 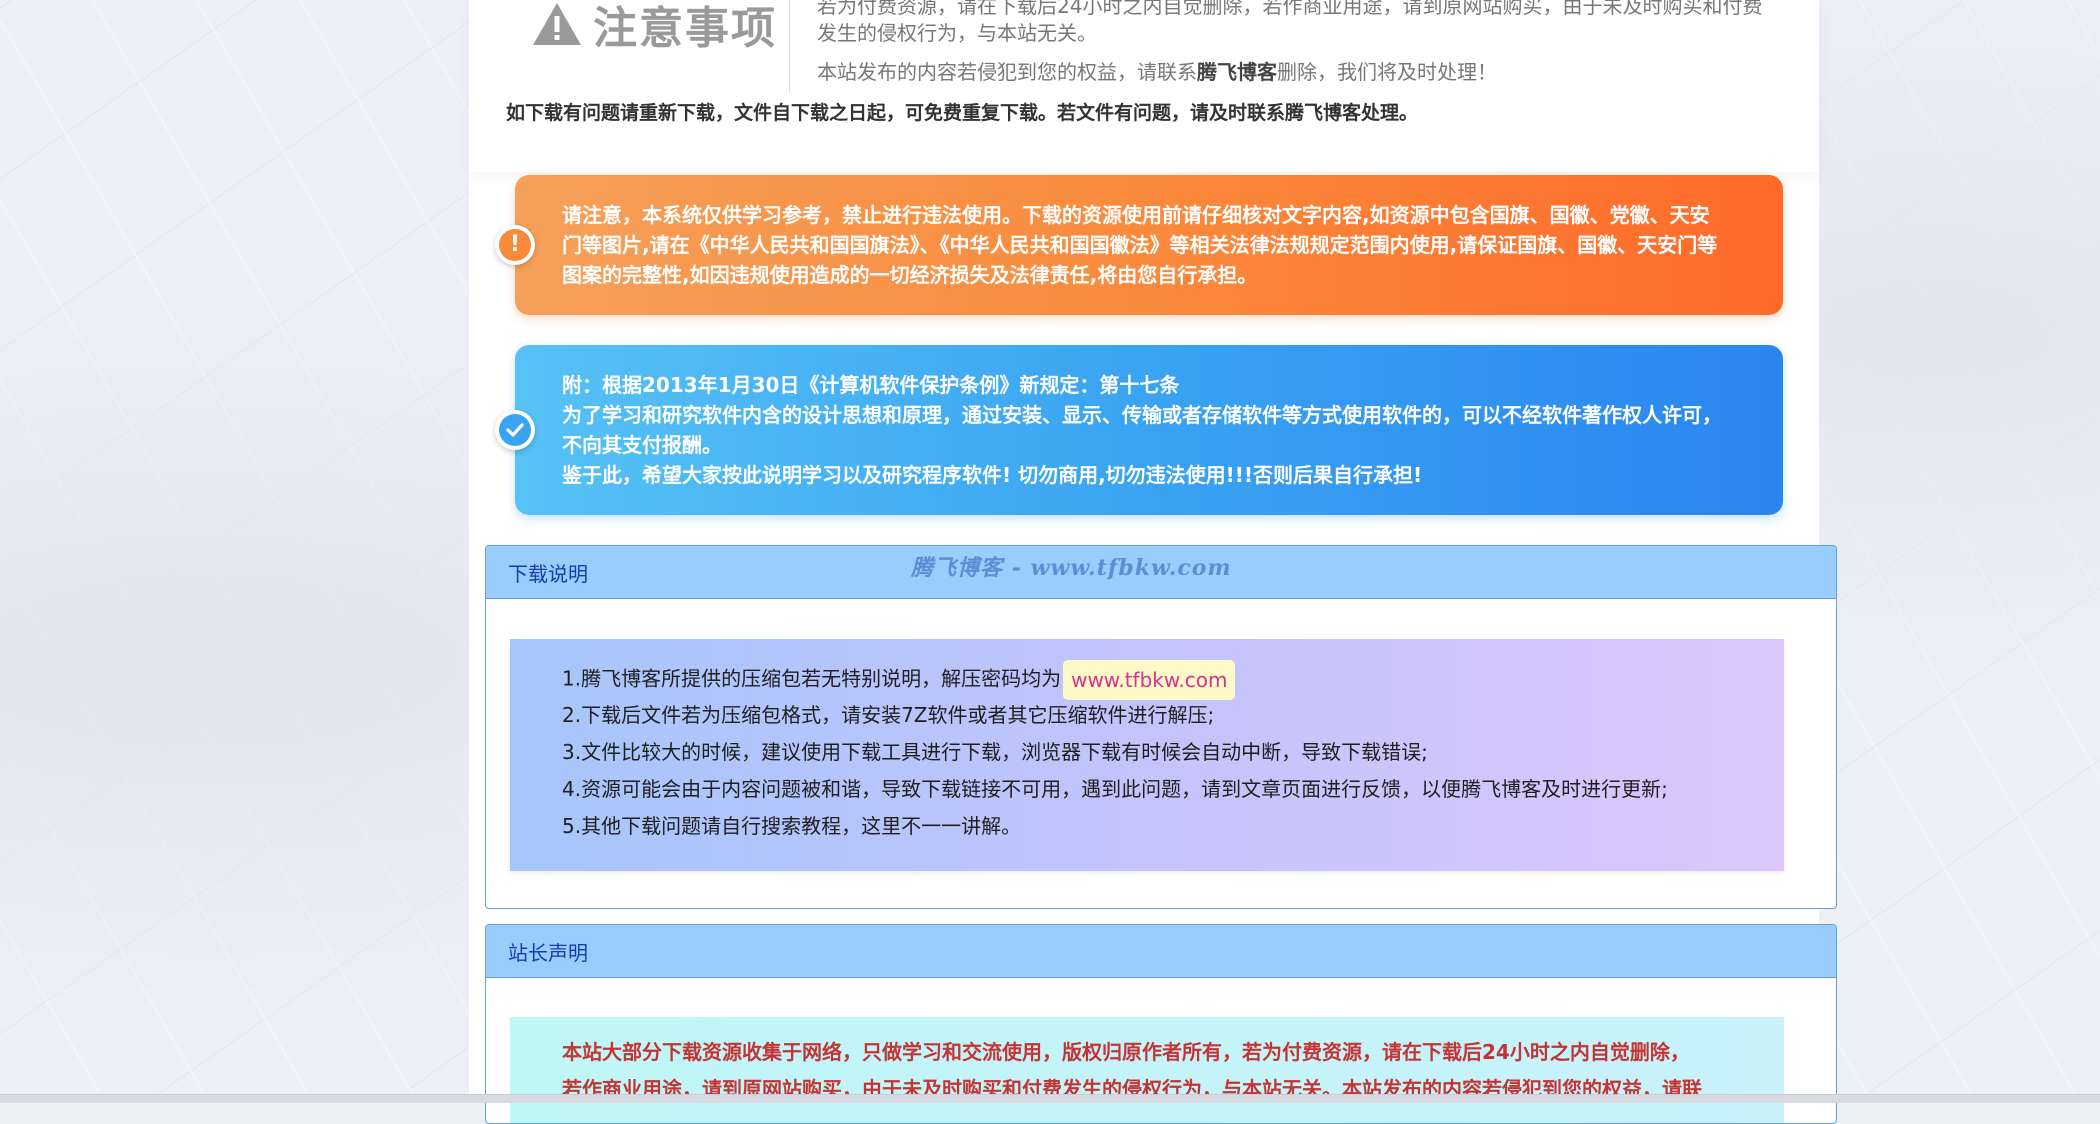 What do you see at coordinates (548, 952) in the screenshot?
I see `statement-panel-title: 站长声明` at bounding box center [548, 952].